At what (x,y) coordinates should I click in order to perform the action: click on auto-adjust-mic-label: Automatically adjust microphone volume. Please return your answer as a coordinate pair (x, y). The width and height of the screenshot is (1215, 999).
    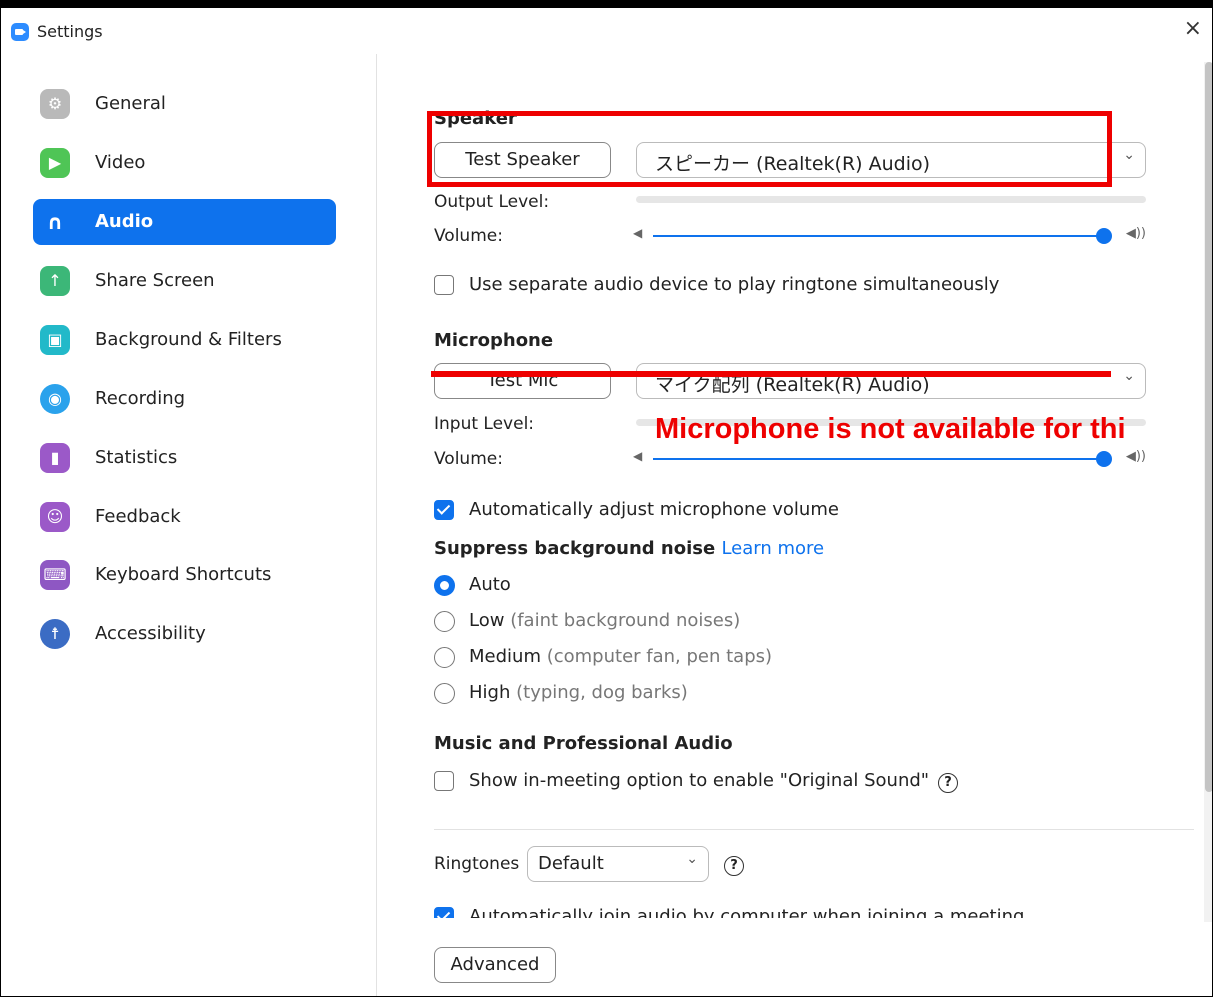
    Looking at the image, I should click on (654, 509).